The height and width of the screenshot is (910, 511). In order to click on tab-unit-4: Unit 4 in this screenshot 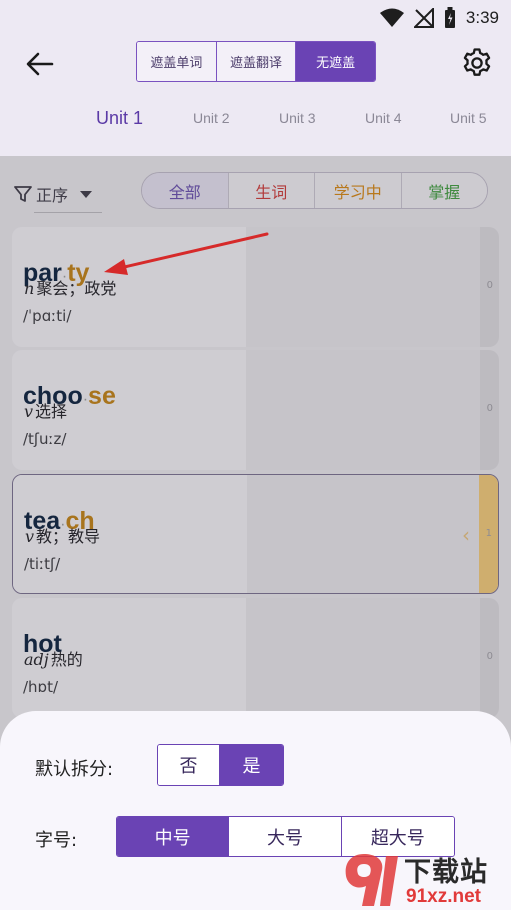, I will do `click(383, 118)`.